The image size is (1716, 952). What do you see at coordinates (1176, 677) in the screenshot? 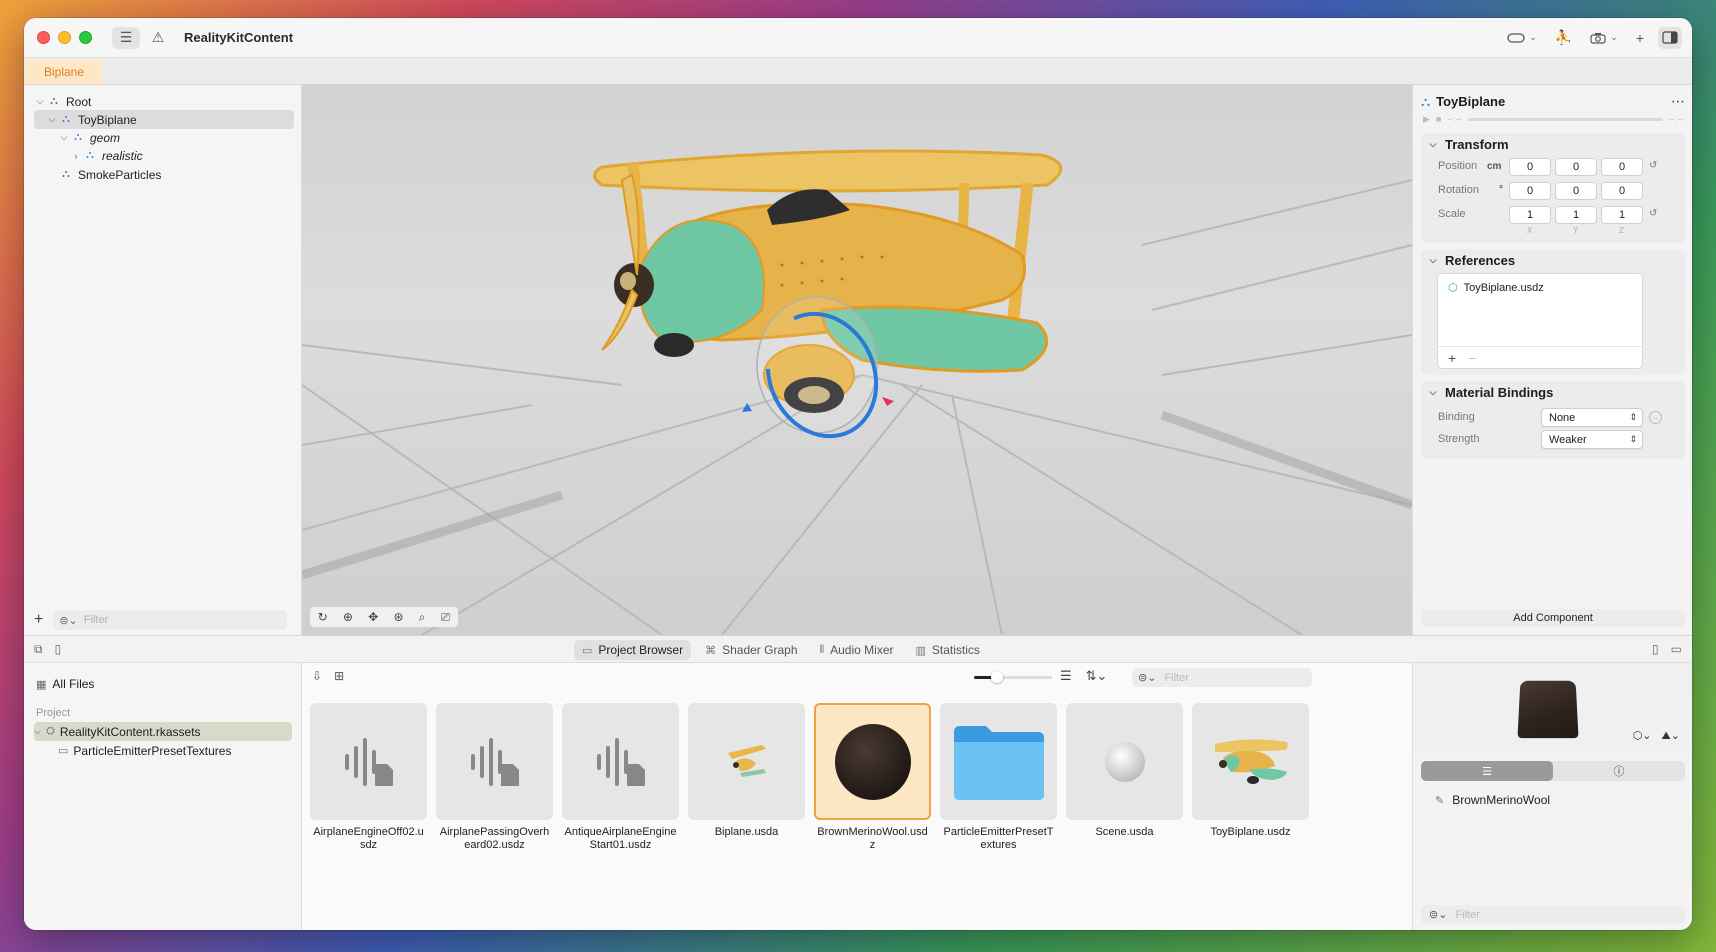
I see `filter-placeholder: Filter` at bounding box center [1176, 677].